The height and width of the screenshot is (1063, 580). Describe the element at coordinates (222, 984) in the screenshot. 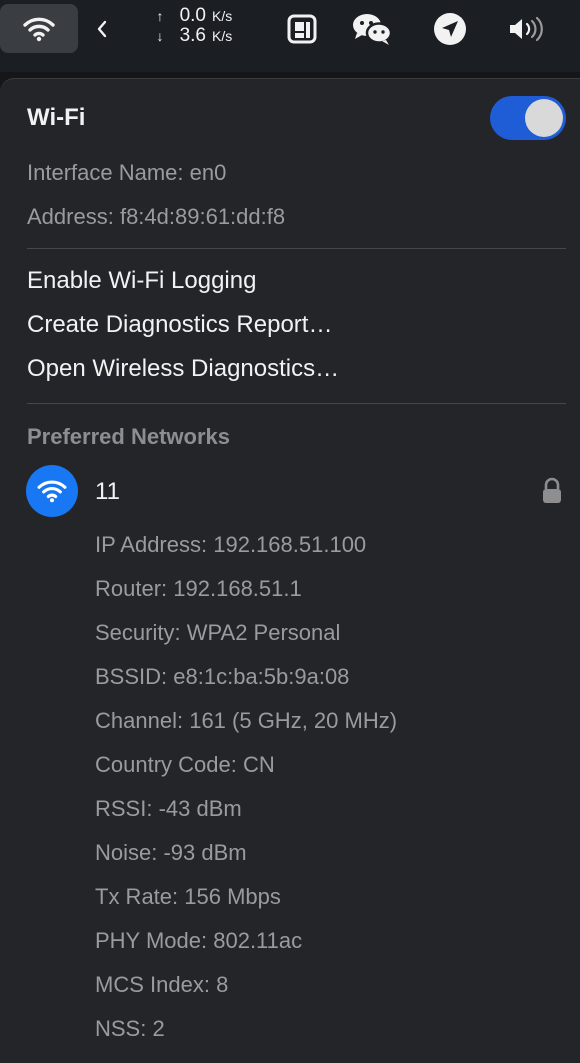

I see `detail-value: 8` at that location.